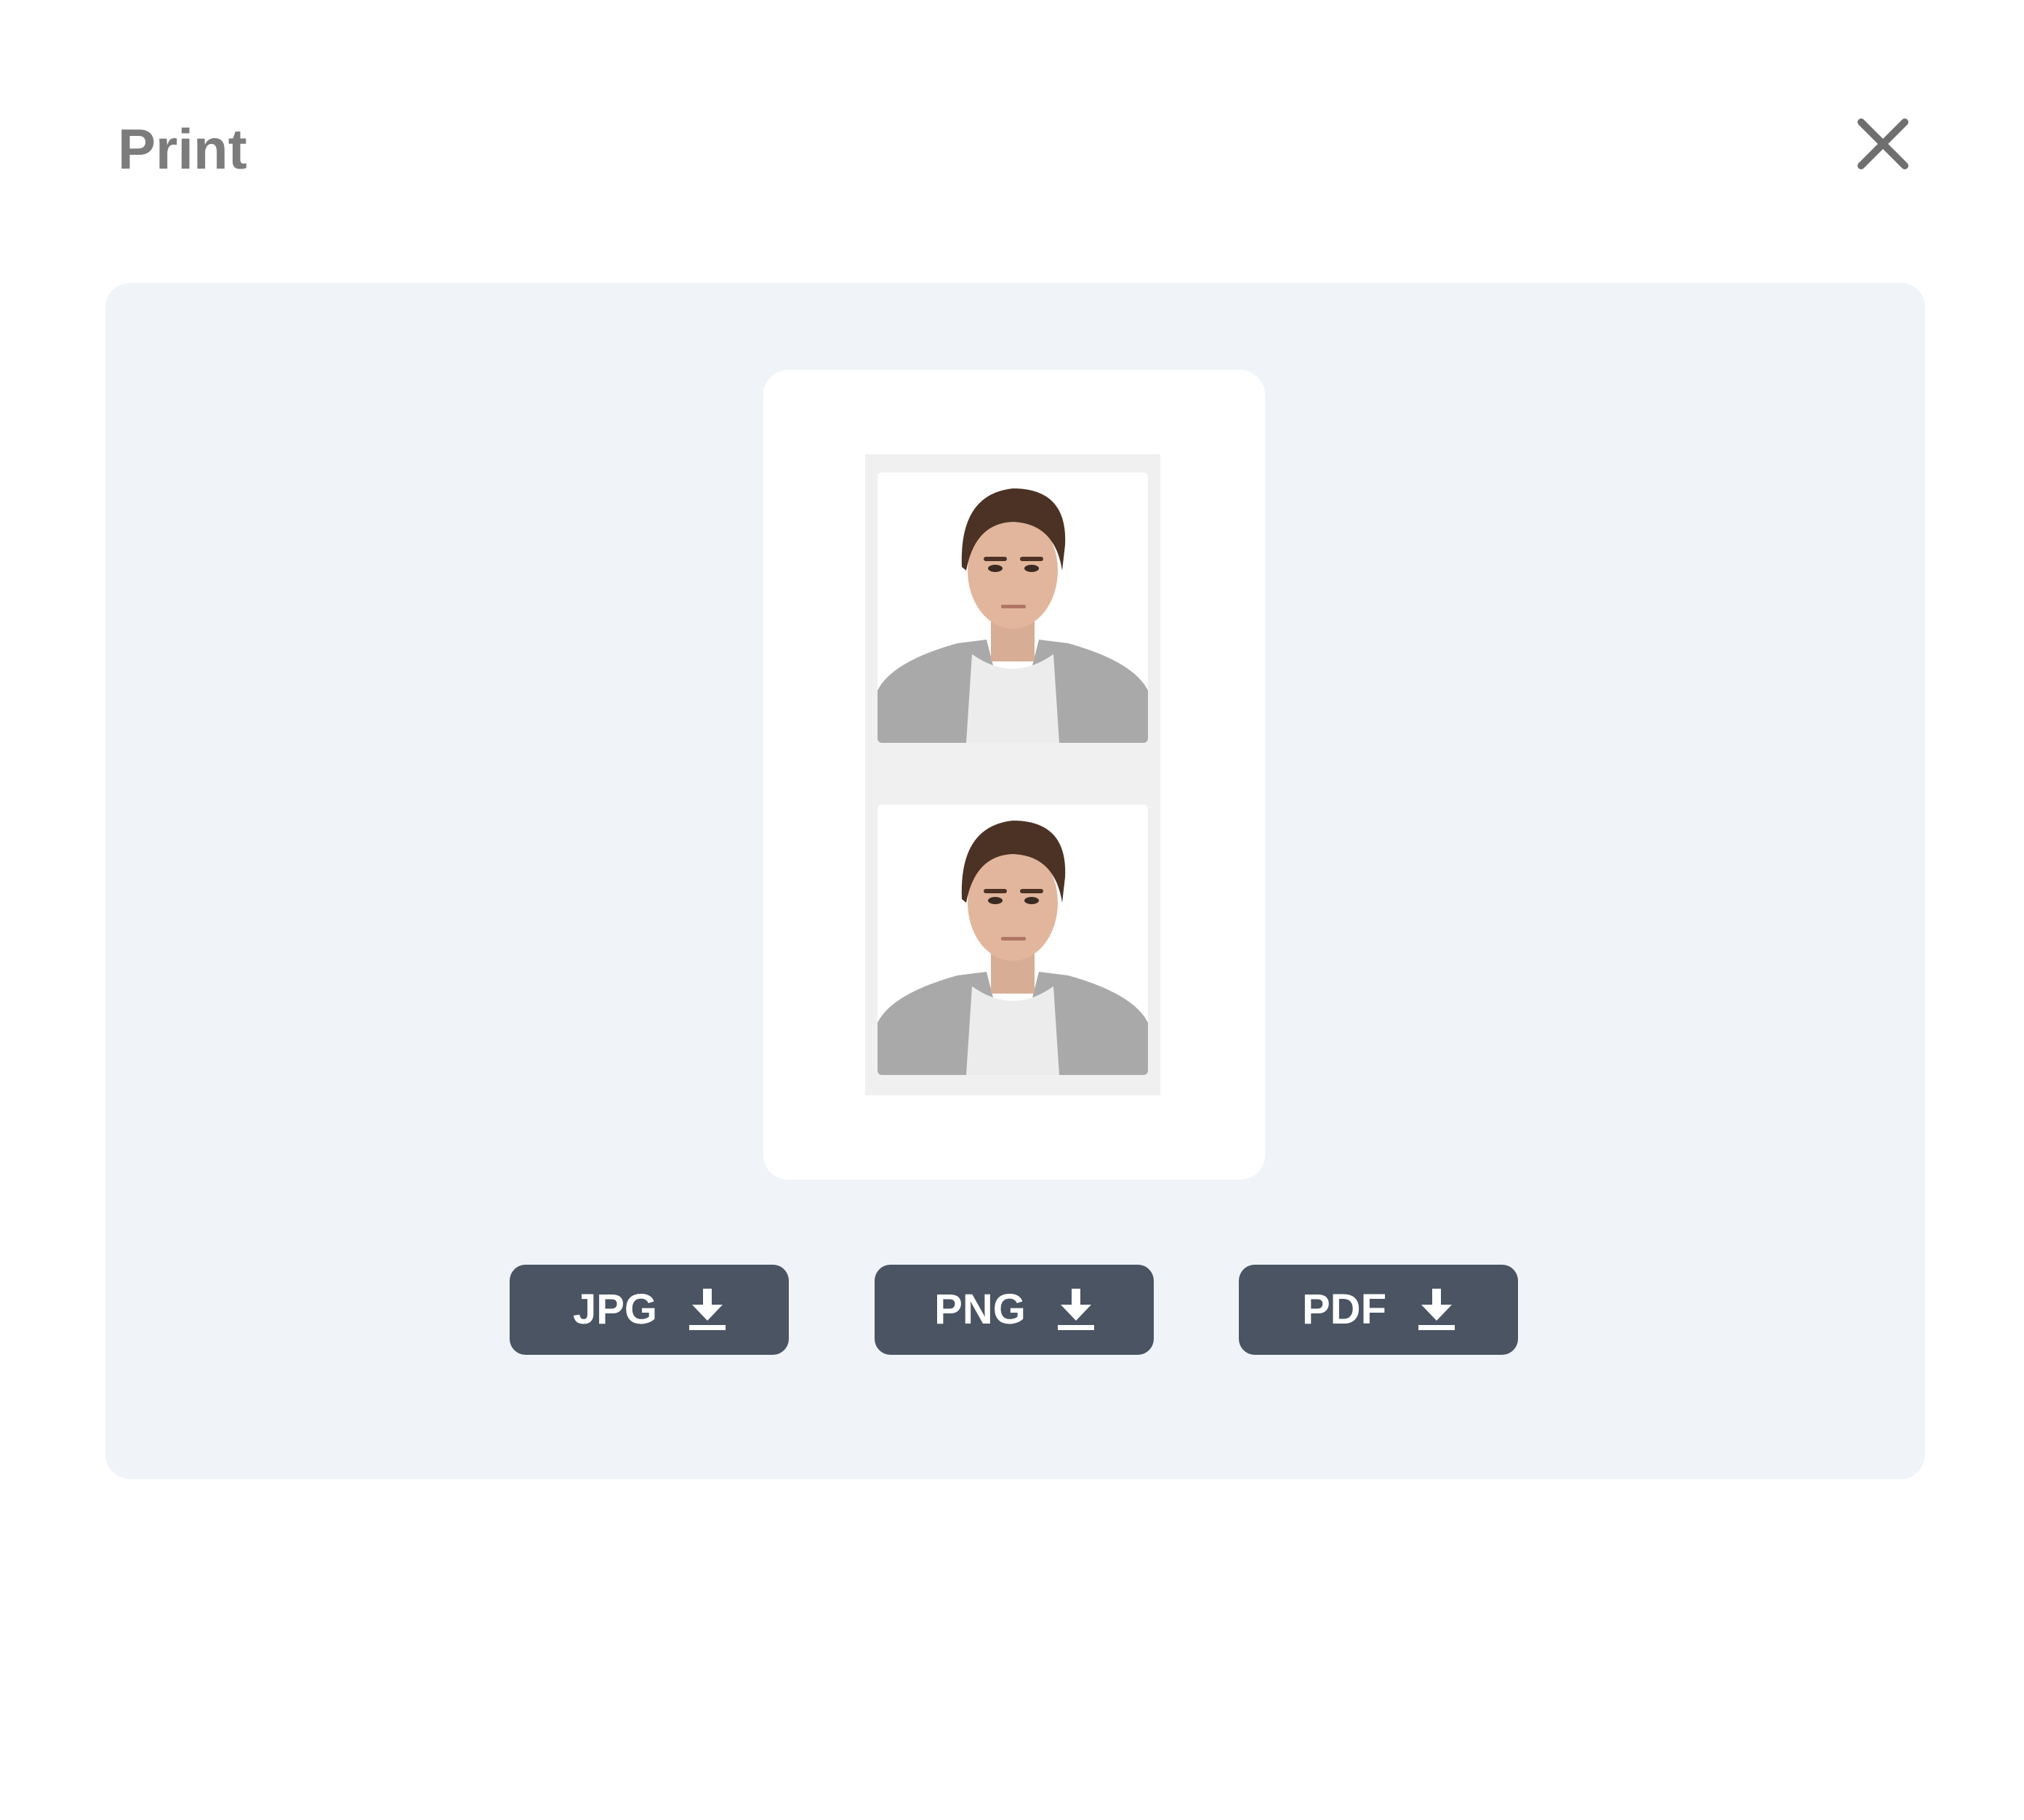 This screenshot has width=2024, height=1820. What do you see at coordinates (1344, 1309) in the screenshot?
I see `download-pdf-label: PDF` at bounding box center [1344, 1309].